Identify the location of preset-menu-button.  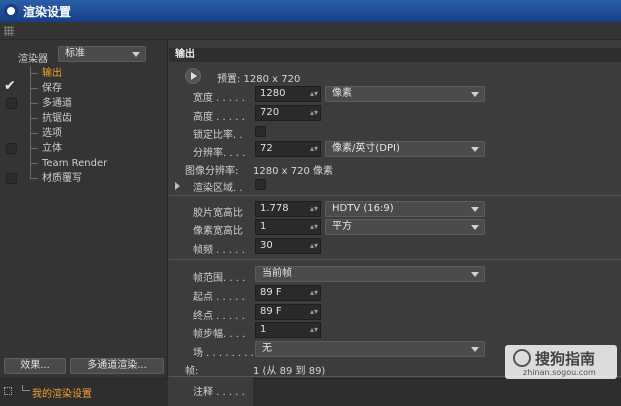
(193, 76).